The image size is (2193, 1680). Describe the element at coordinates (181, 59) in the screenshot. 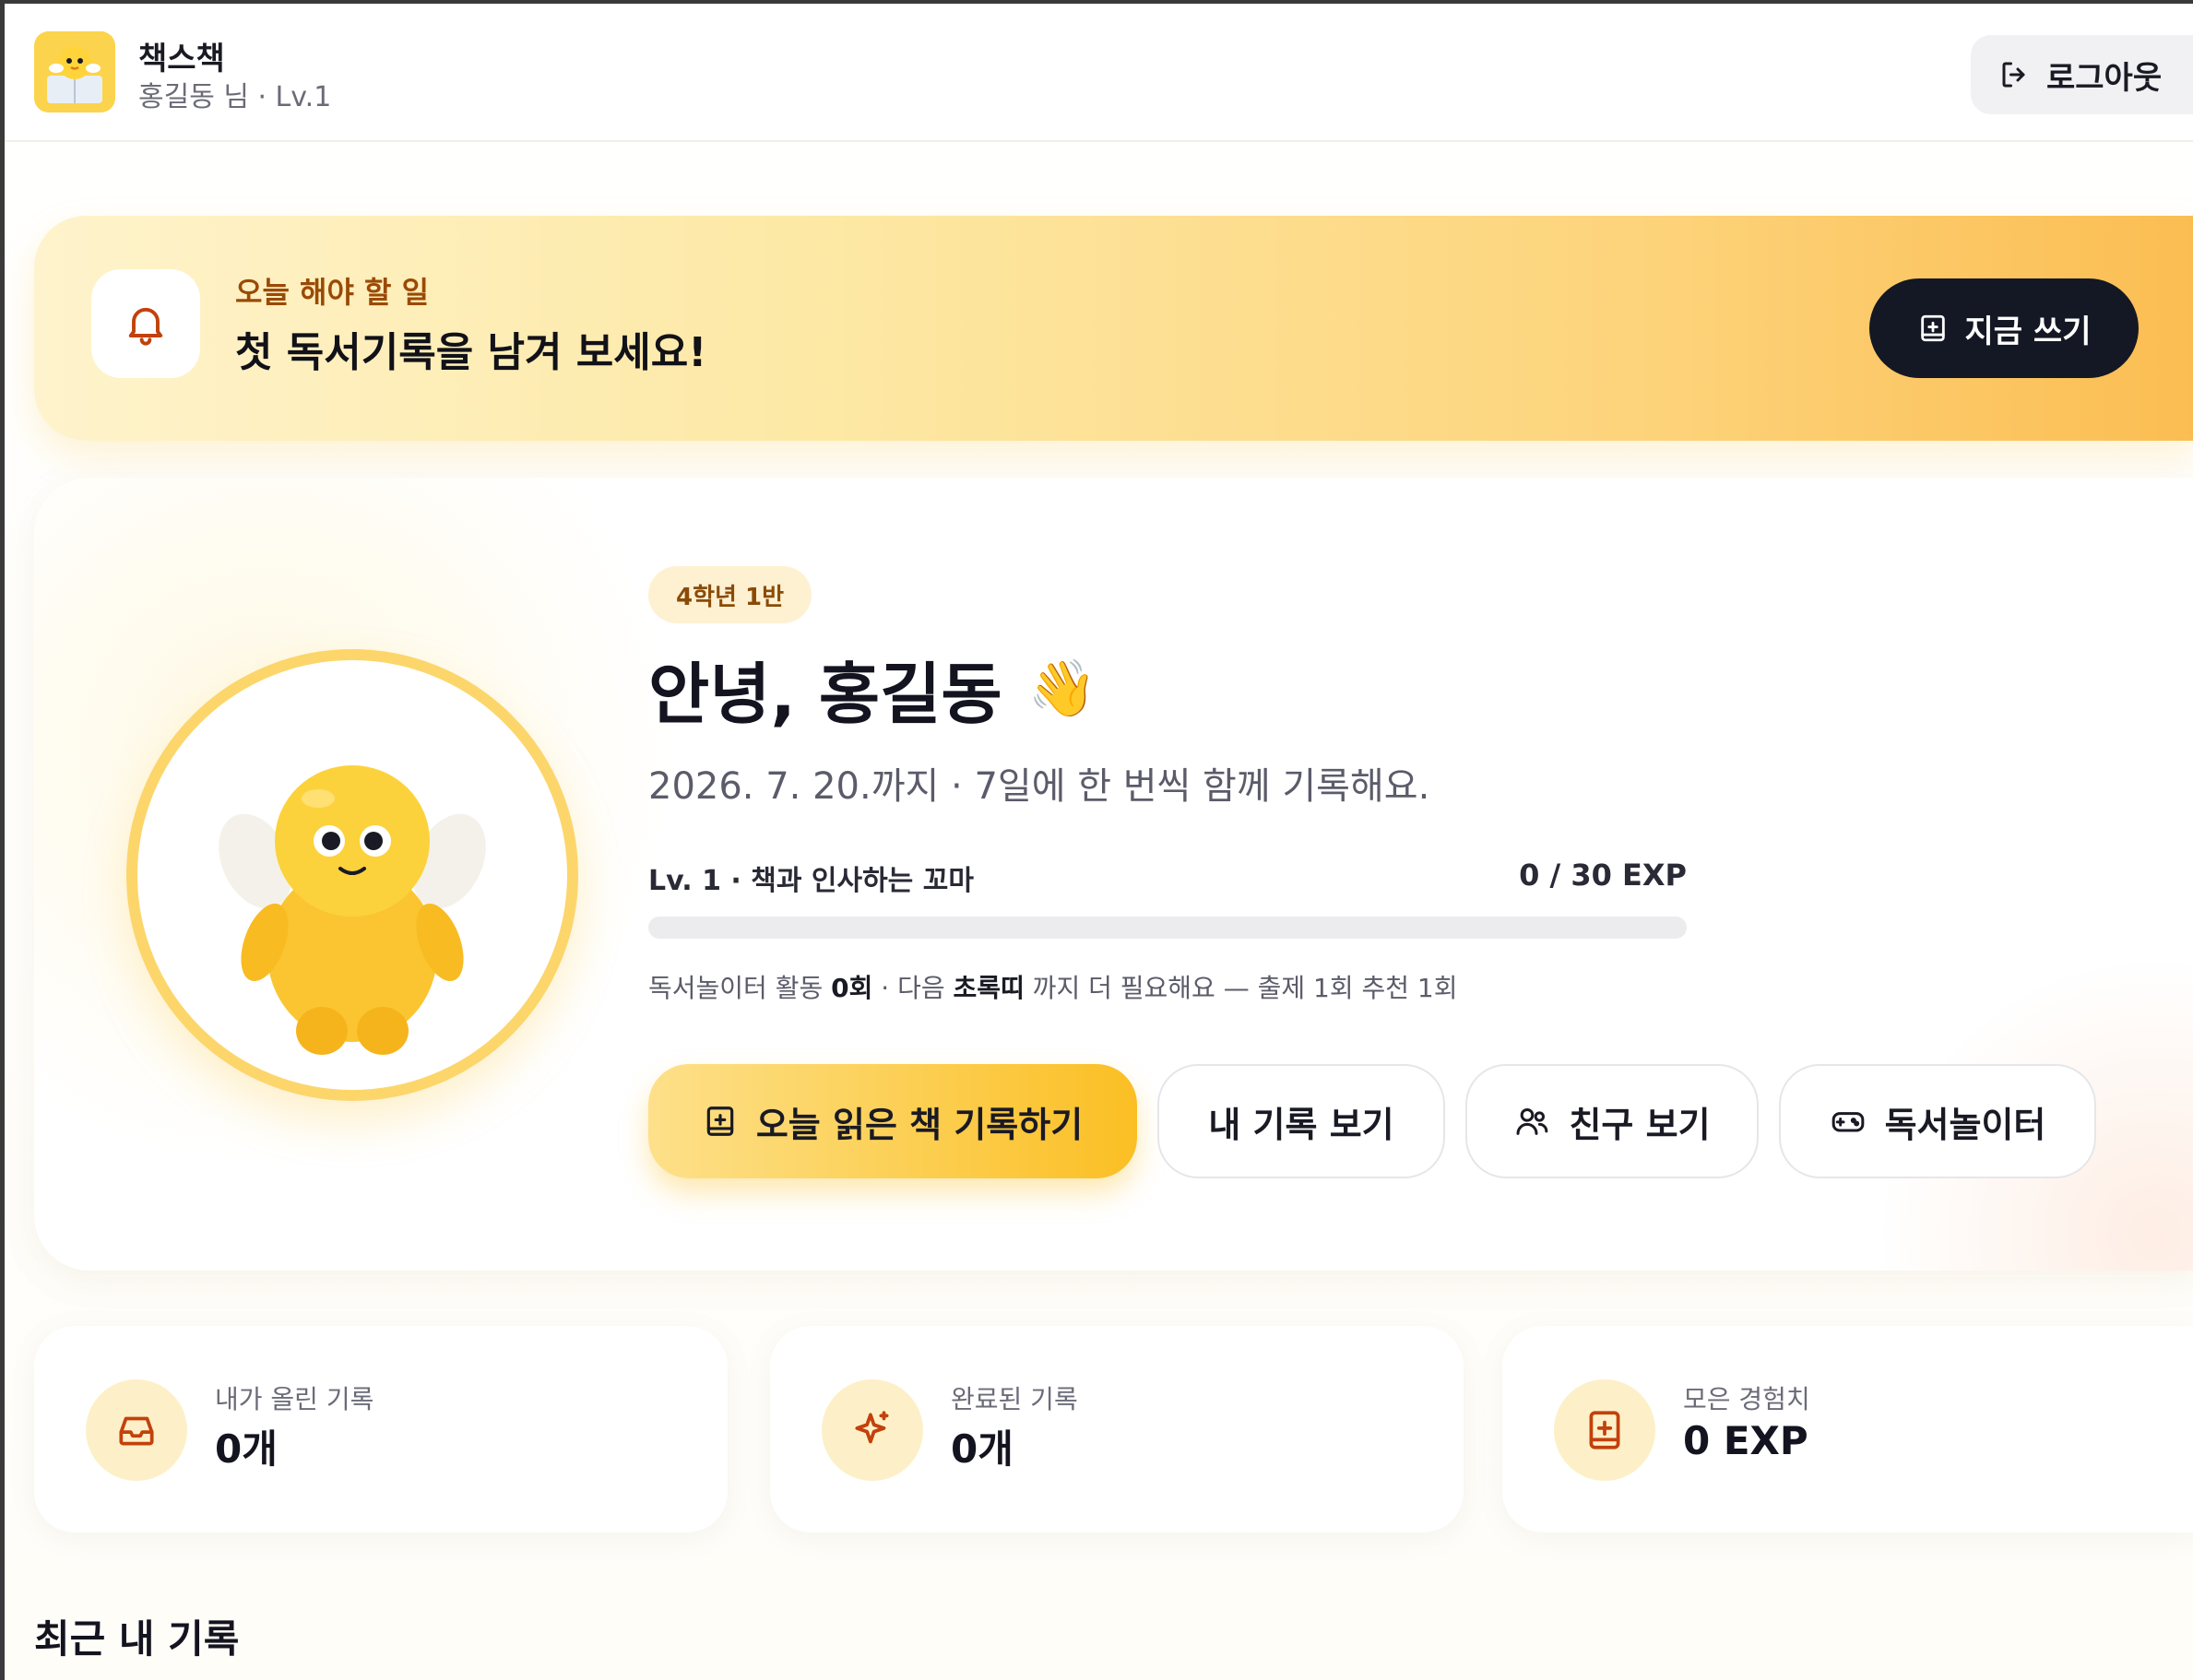

I see `app-name: 책스책` at that location.